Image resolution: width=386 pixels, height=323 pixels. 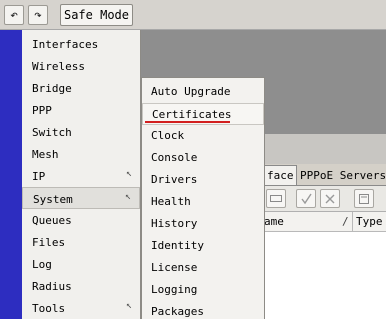 What do you see at coordinates (174, 157) in the screenshot?
I see `submenu-item-label: Console` at bounding box center [174, 157].